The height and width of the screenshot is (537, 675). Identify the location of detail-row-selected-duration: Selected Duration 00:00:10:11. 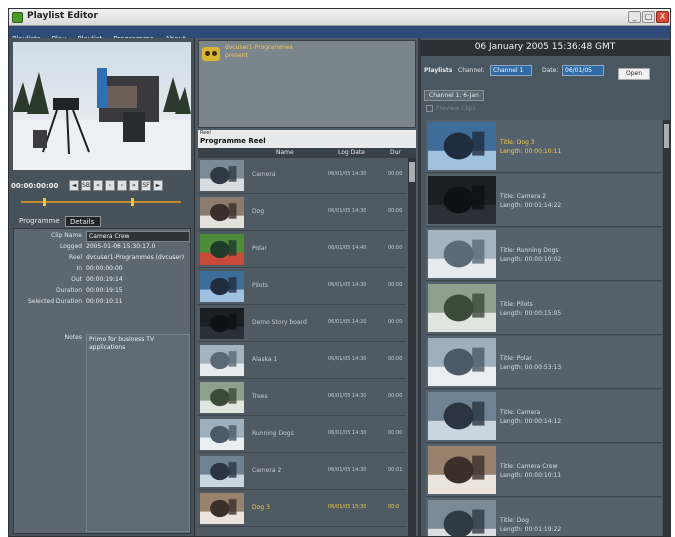
(103, 301).